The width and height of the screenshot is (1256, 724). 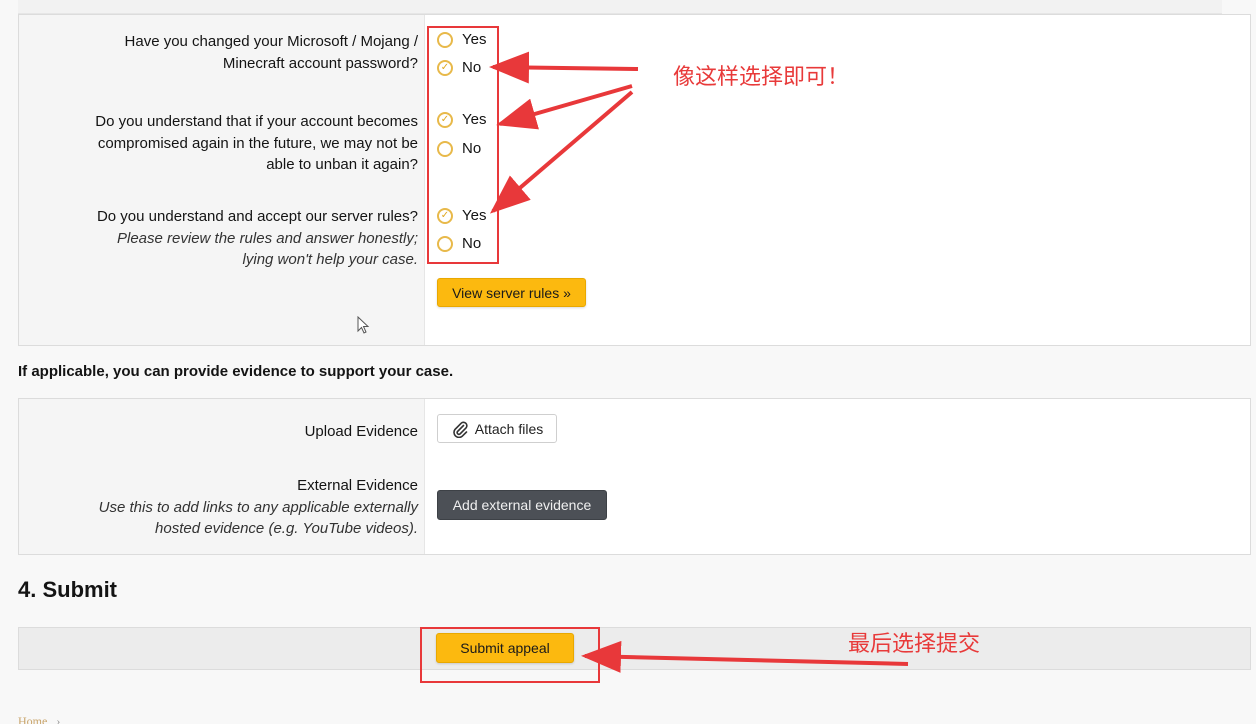 I want to click on annotation-submit-highlight-box, so click(x=510, y=655).